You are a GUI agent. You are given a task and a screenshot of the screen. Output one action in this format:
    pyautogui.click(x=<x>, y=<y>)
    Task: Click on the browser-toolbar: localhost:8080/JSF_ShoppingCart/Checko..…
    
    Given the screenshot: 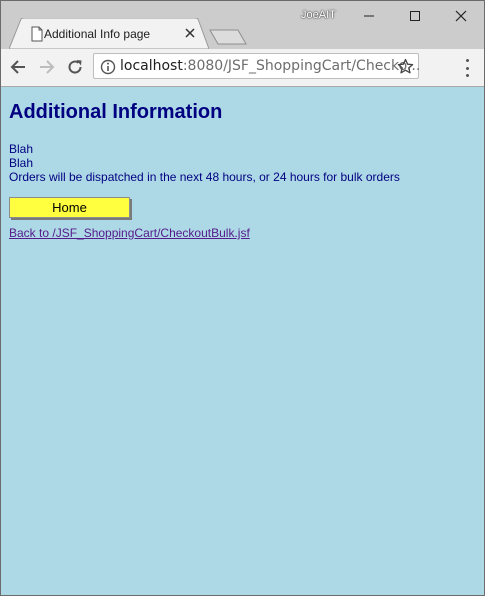 What is the action you would take?
    pyautogui.click(x=242, y=68)
    